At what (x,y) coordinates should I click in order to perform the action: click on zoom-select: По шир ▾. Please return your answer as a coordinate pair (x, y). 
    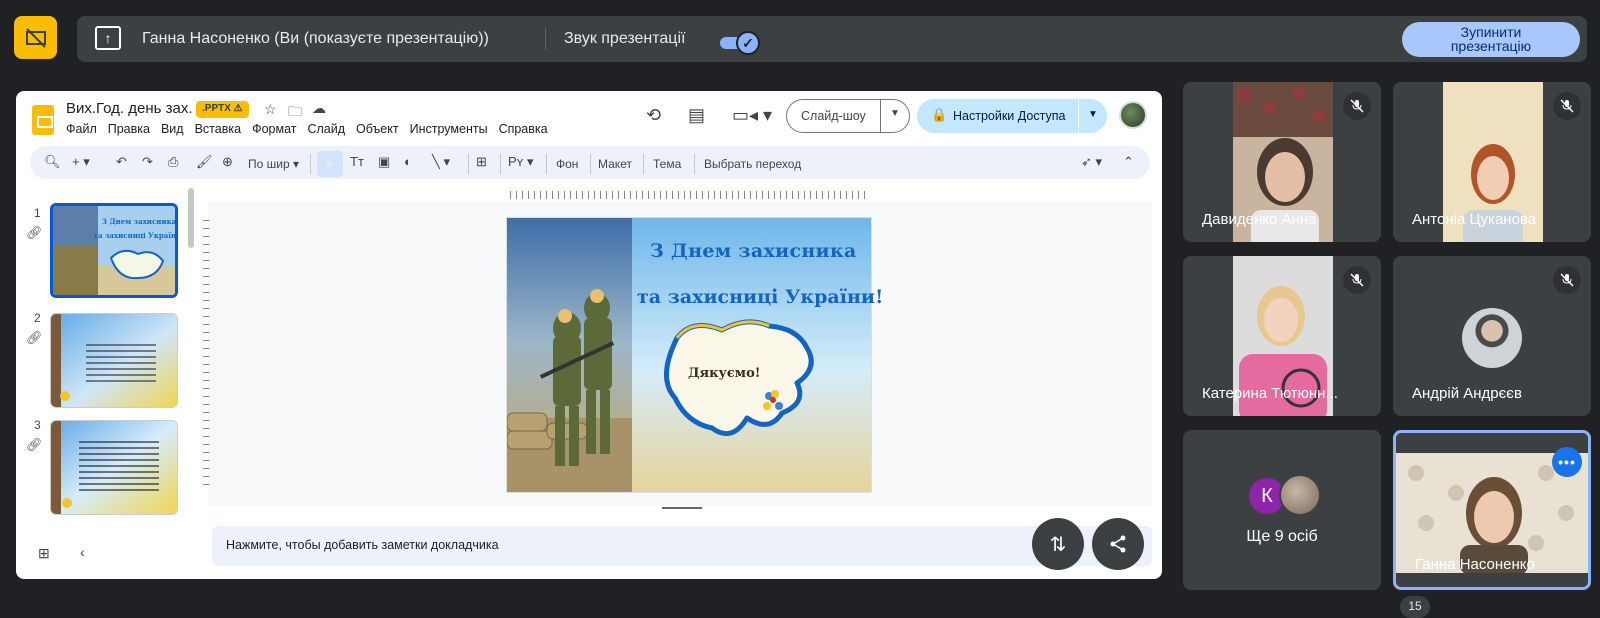
    Looking at the image, I should click on (273, 164).